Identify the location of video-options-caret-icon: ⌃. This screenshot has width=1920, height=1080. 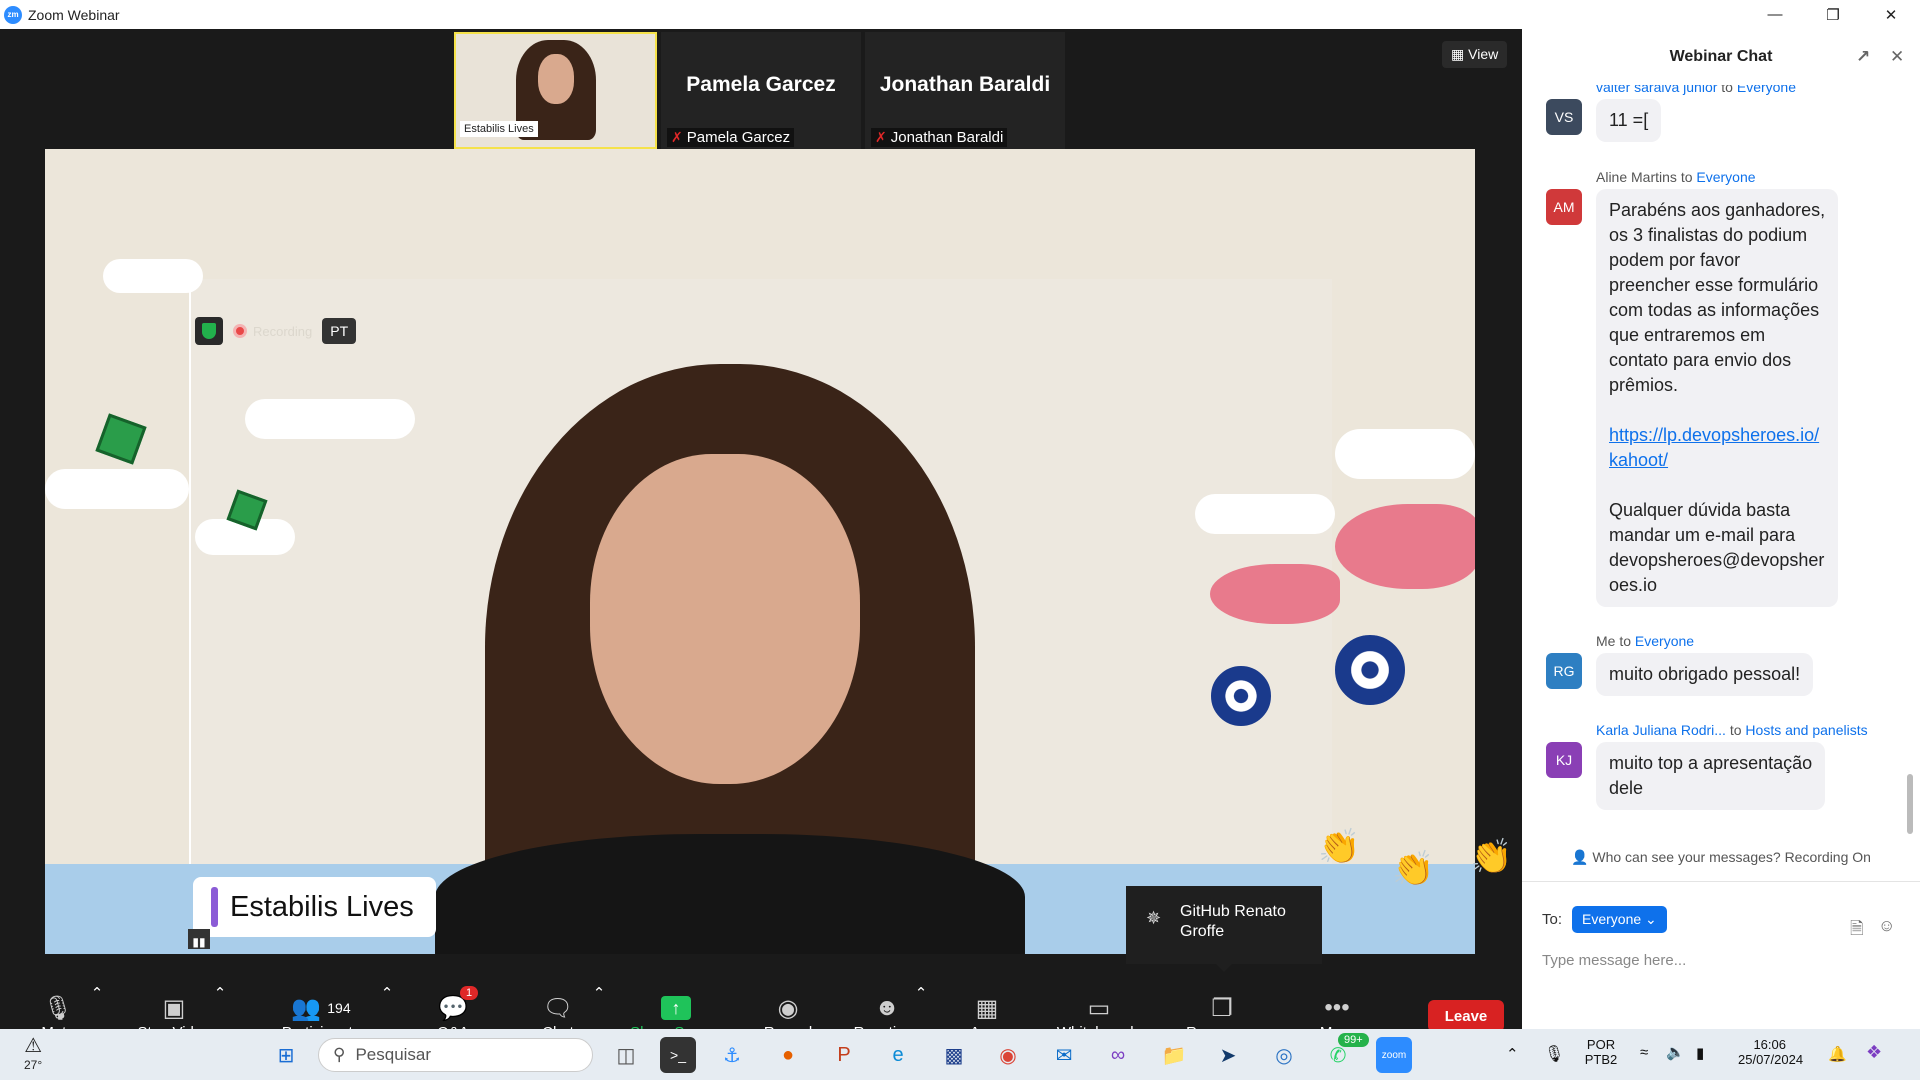
(220, 993).